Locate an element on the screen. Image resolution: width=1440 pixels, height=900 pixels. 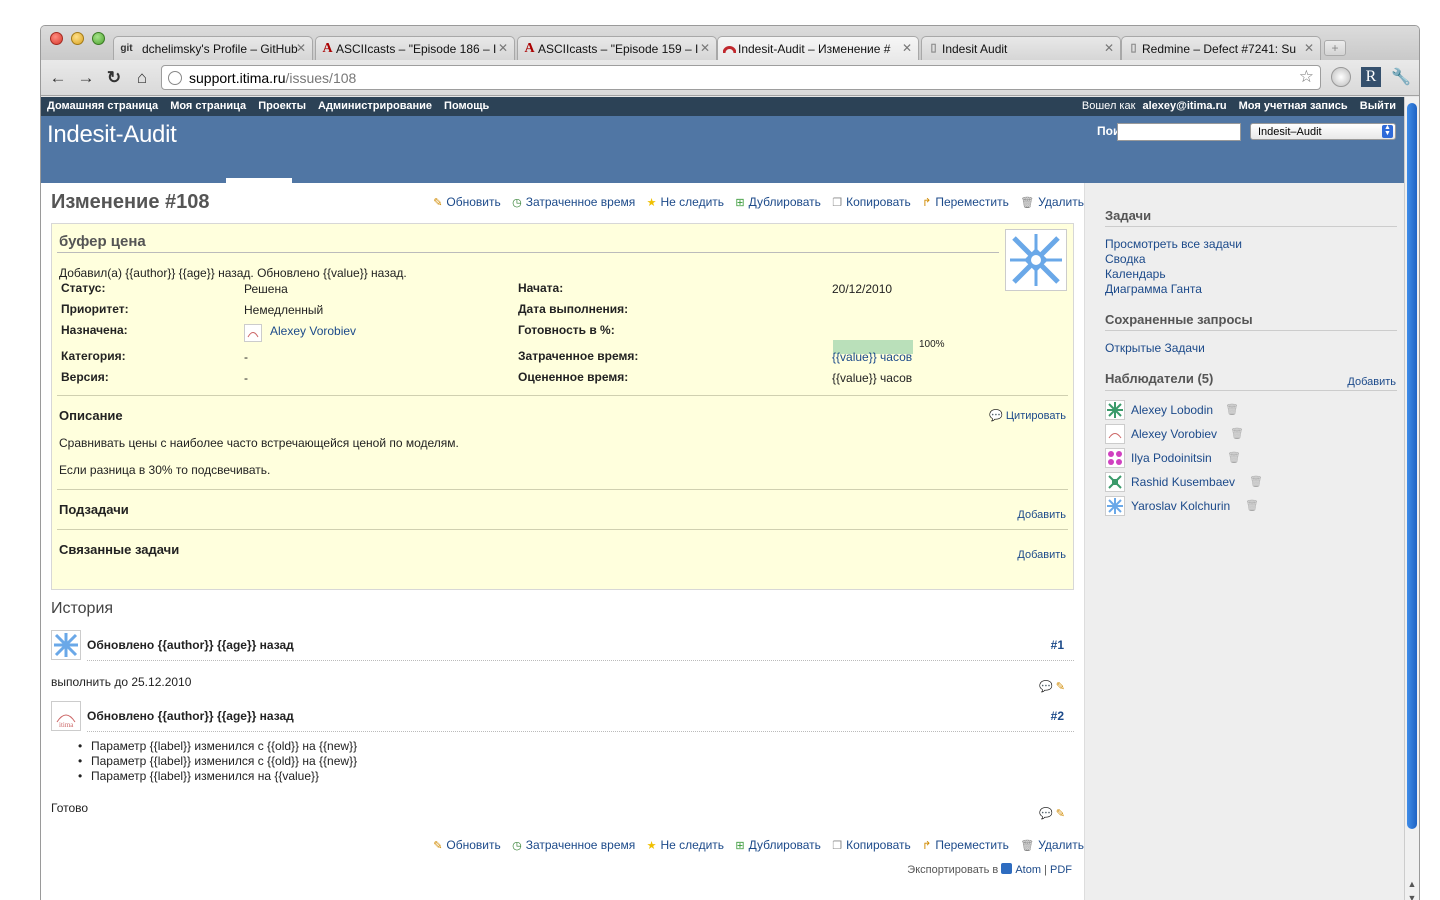
add-watcher-link: Добавить is located at coordinates (1371, 382).